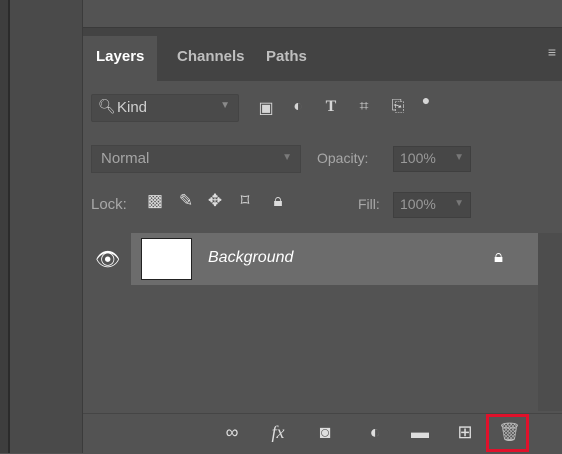 This screenshot has width=562, height=454. What do you see at coordinates (398, 107) in the screenshot?
I see `smart-object-filter-icon: ⎘` at bounding box center [398, 107].